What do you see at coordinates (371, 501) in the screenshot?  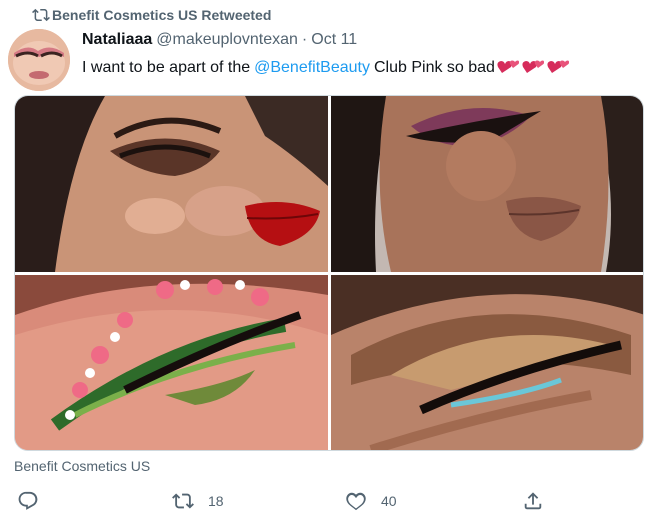 I see `like-button: 40` at bounding box center [371, 501].